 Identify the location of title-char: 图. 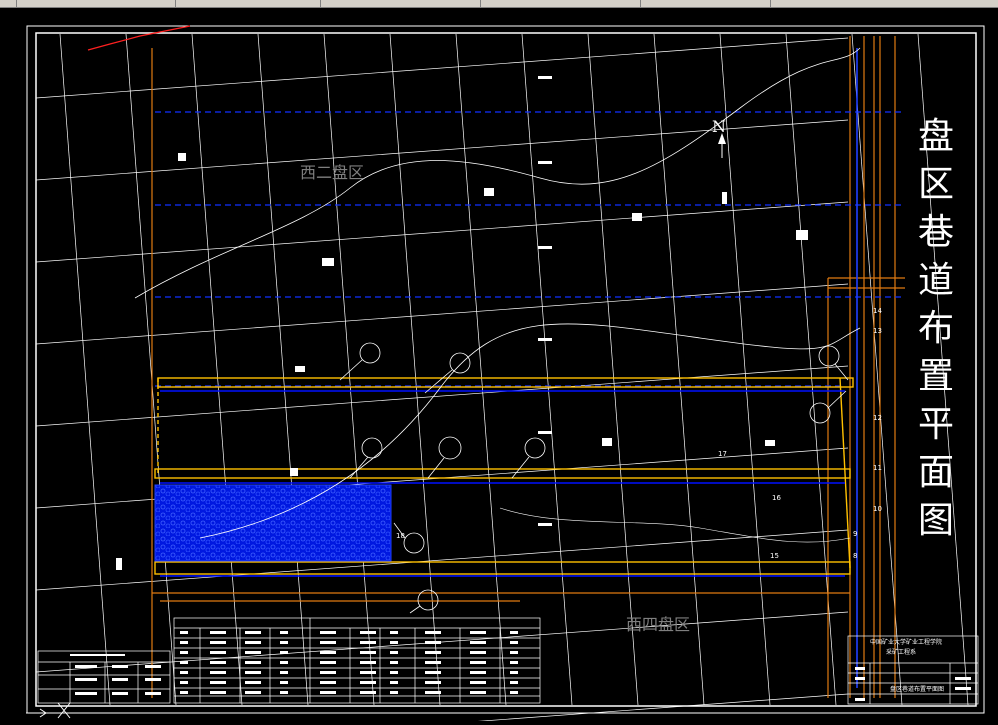
(936, 520).